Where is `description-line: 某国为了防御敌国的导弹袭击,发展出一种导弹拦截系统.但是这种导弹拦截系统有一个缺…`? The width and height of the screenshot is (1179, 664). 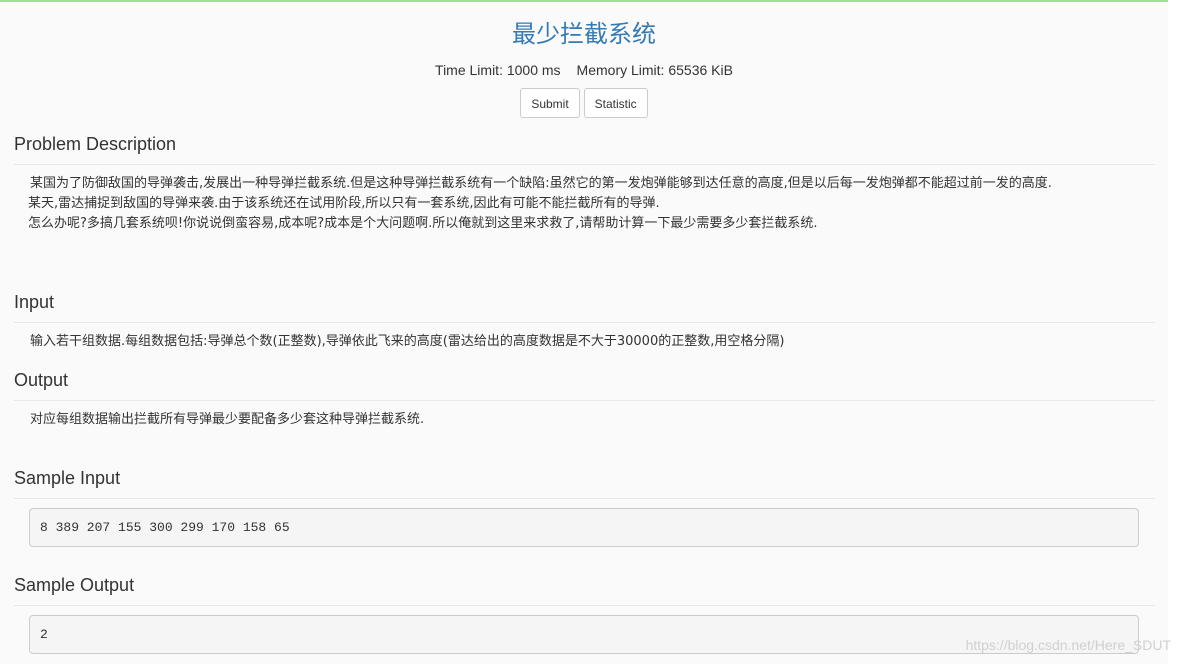
description-line: 某国为了防御敌国的导弹袭击,发展出一种导弹拦截系统.但是这种导弹拦截系统有一个缺… is located at coordinates (541, 183).